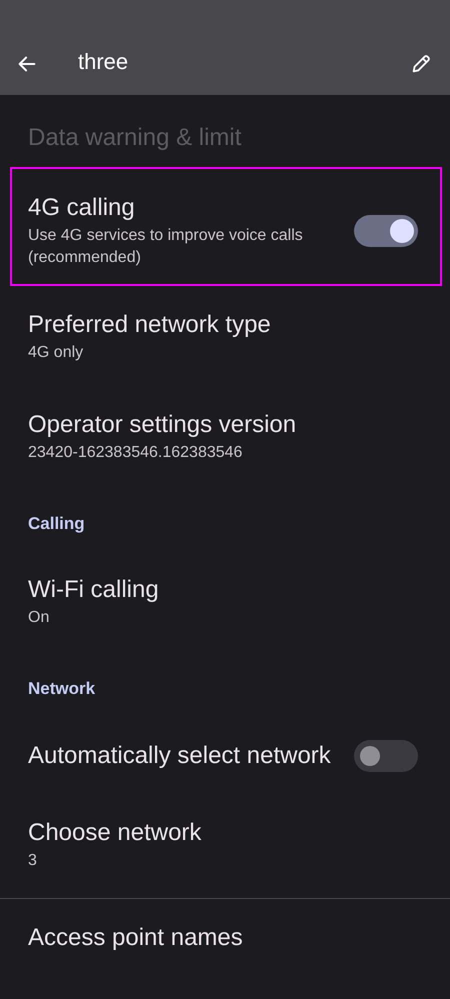  What do you see at coordinates (136, 453) in the screenshot?
I see `setting-summary: 23420-162383546.162383546` at bounding box center [136, 453].